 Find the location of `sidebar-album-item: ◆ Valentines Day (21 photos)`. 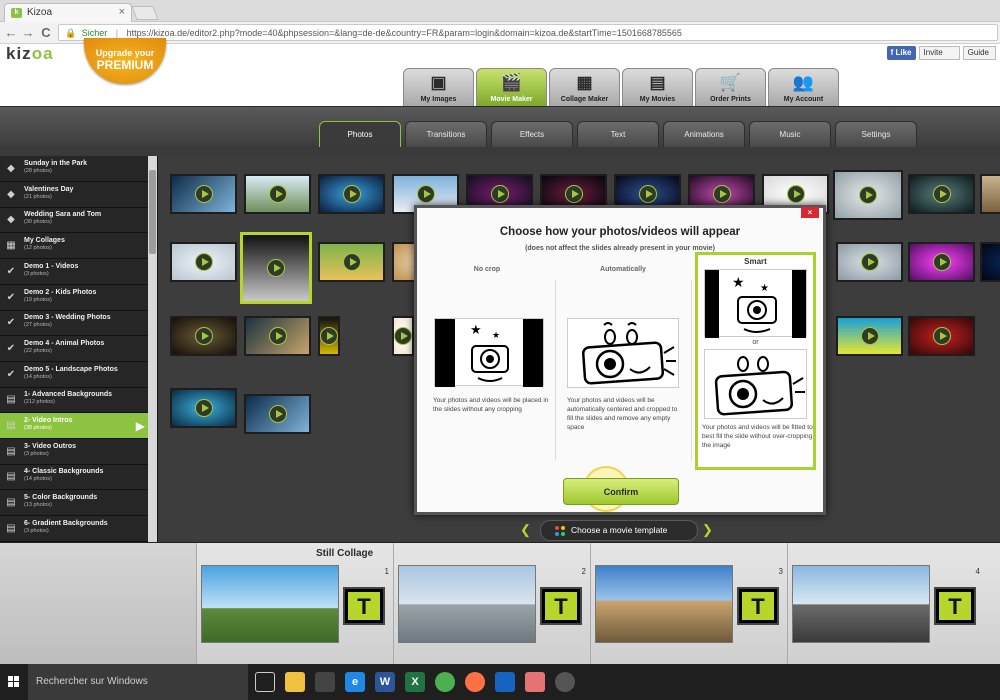

sidebar-album-item: ◆ Valentines Day (21 photos) is located at coordinates (74, 195).